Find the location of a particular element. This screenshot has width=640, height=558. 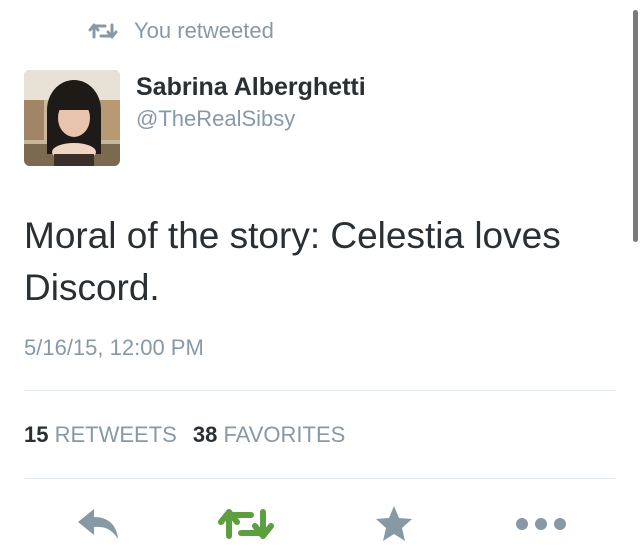

retweet-button is located at coordinates (246, 524).